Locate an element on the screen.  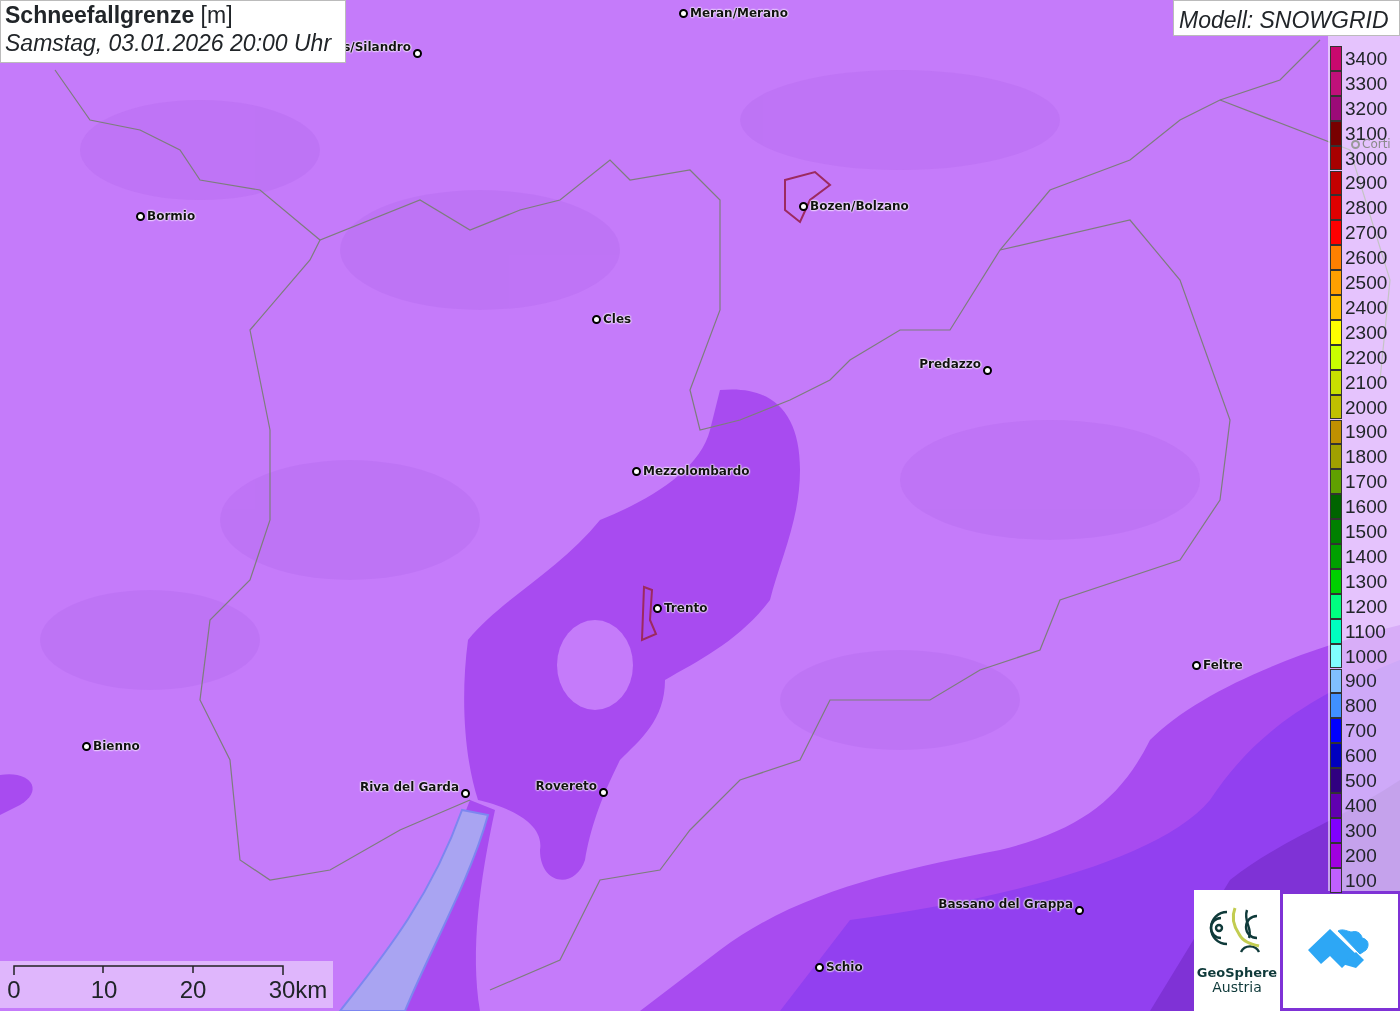
legend-label: 600 is located at coordinates (1361, 756).